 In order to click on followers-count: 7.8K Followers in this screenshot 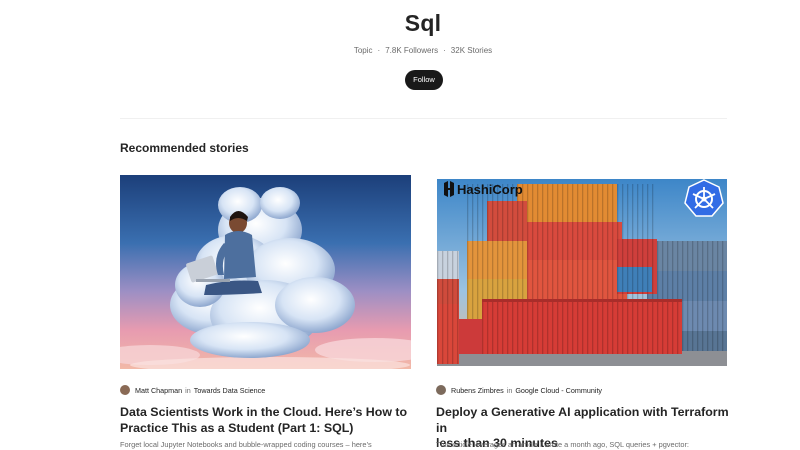, I will do `click(412, 50)`.